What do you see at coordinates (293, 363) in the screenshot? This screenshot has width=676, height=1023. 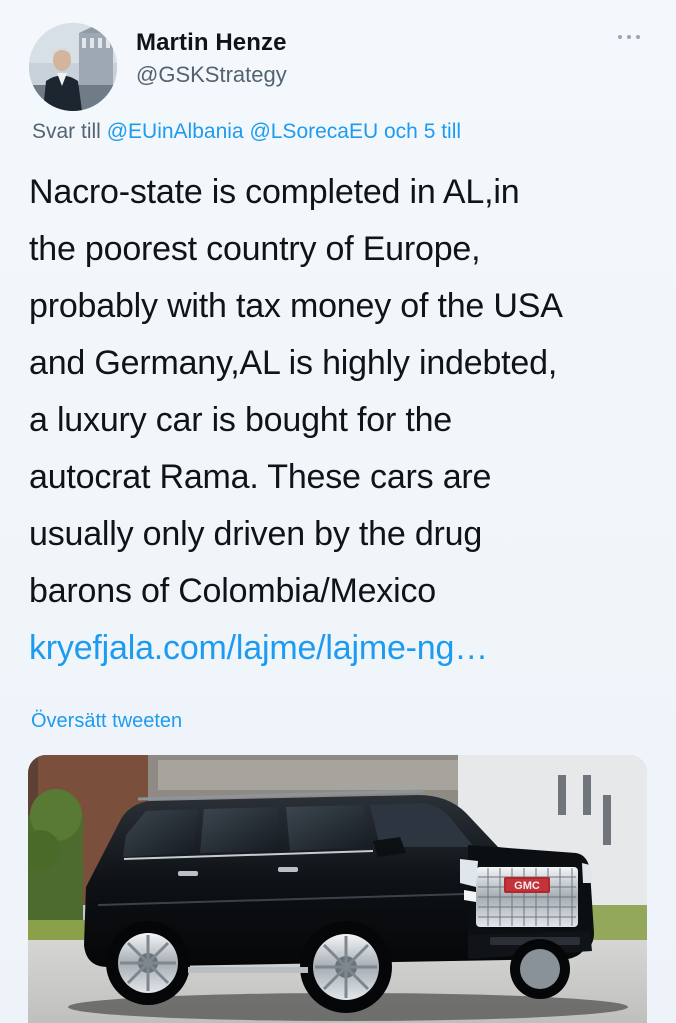 I see `tweet-text-line: and Germany,AL is highly indebted,` at bounding box center [293, 363].